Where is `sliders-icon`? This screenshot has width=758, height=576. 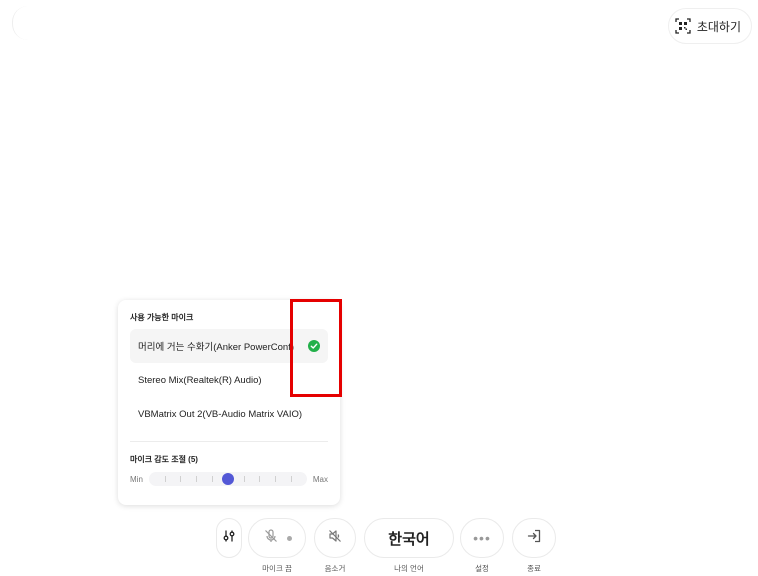
sliders-icon is located at coordinates (229, 538).